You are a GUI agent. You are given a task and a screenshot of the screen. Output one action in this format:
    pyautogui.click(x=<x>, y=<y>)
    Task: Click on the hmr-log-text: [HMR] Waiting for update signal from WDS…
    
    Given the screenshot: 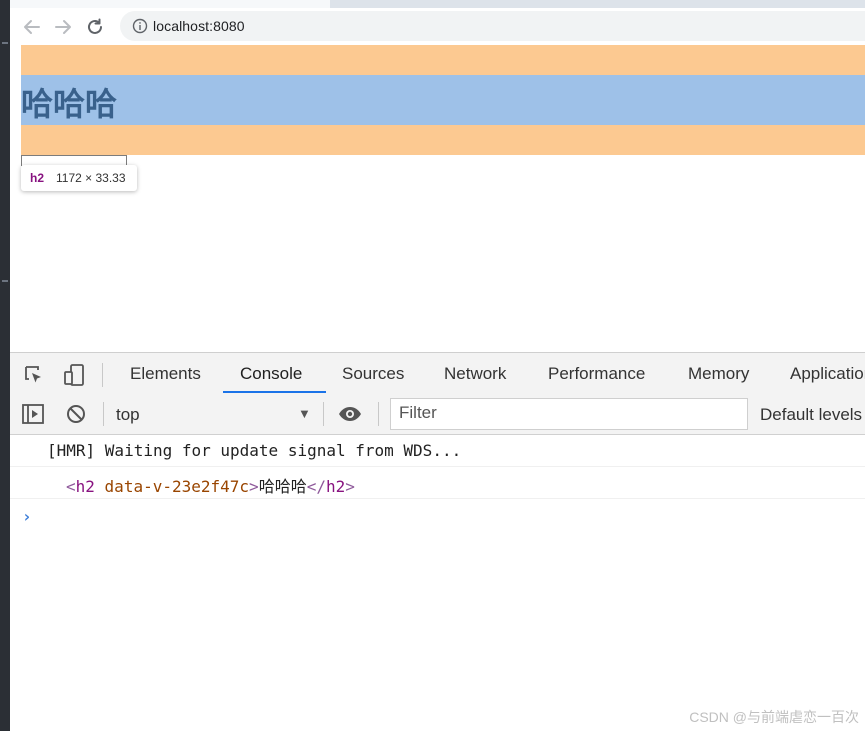 What is the action you would take?
    pyautogui.click(x=254, y=450)
    